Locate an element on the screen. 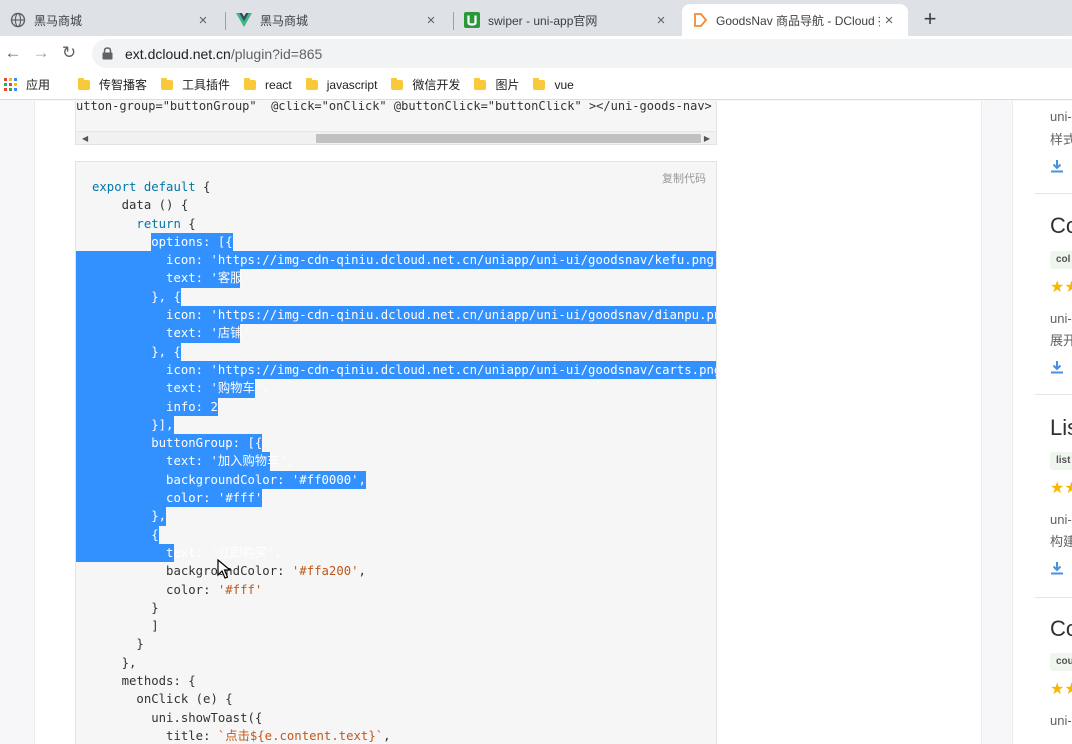 Image resolution: width=1072 pixels, height=744 pixels. reload-button: ↻ is located at coordinates (69, 53).